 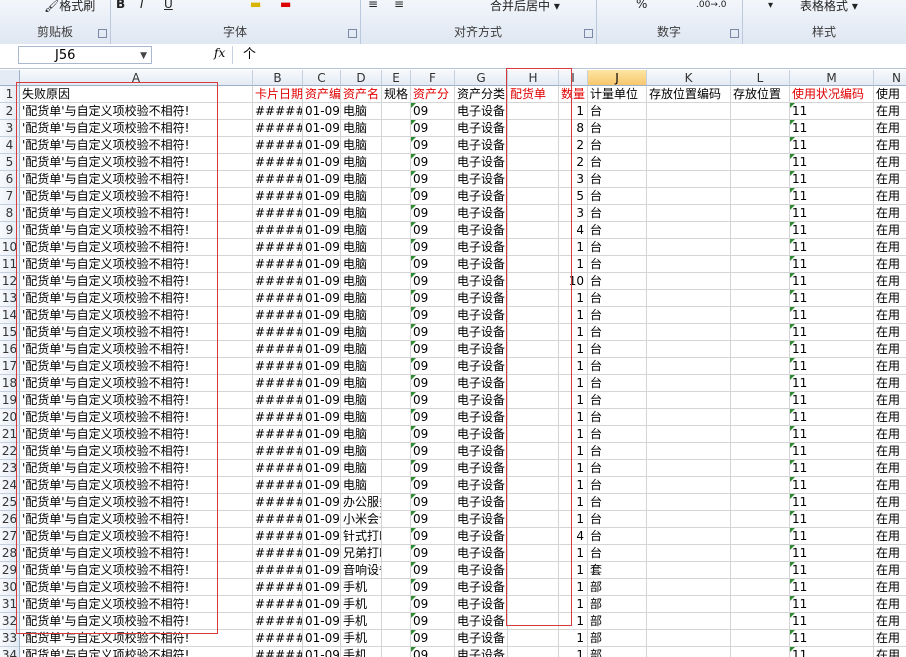 What do you see at coordinates (361, 519) in the screenshot?
I see `table-cell: 小米会议显` at bounding box center [361, 519].